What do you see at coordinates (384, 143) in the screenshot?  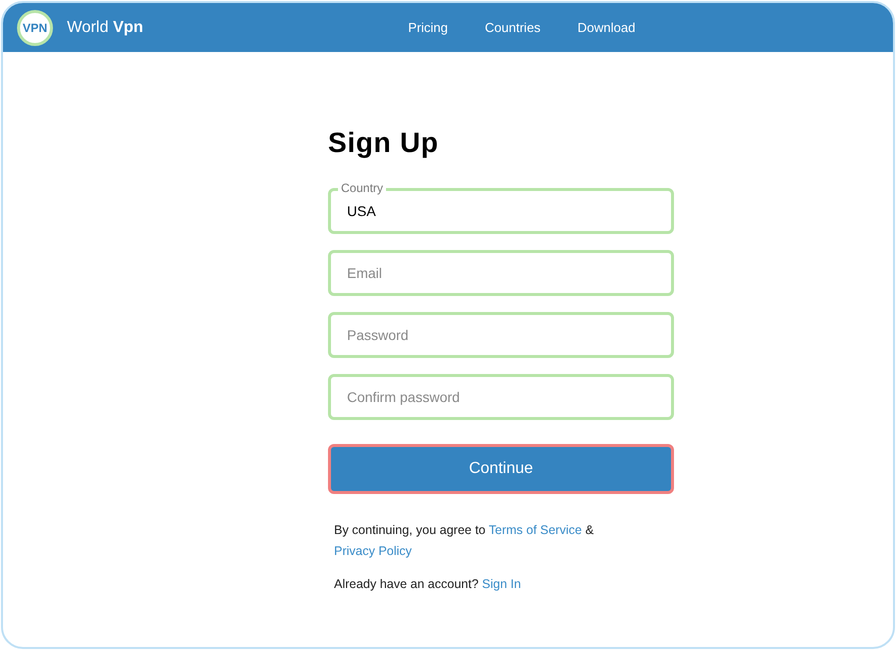 I see `page-title: Sign Up` at bounding box center [384, 143].